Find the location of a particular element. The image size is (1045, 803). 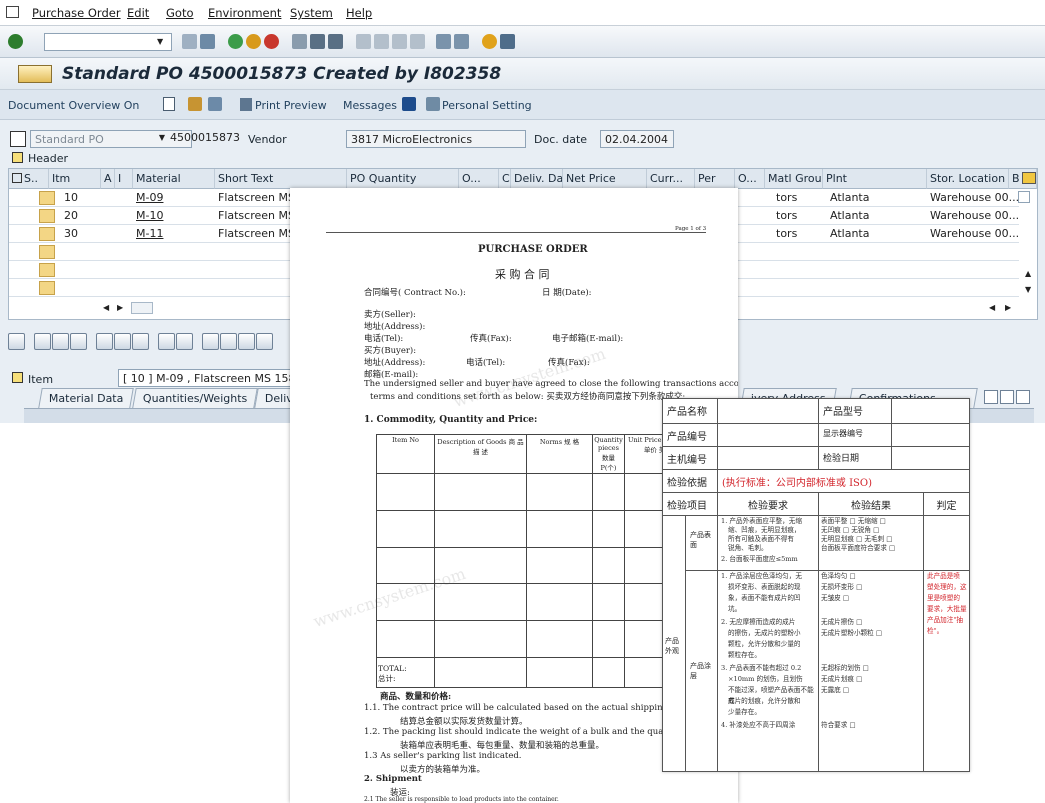

command-dropdown-icon: ▼ is located at coordinates (160, 41).